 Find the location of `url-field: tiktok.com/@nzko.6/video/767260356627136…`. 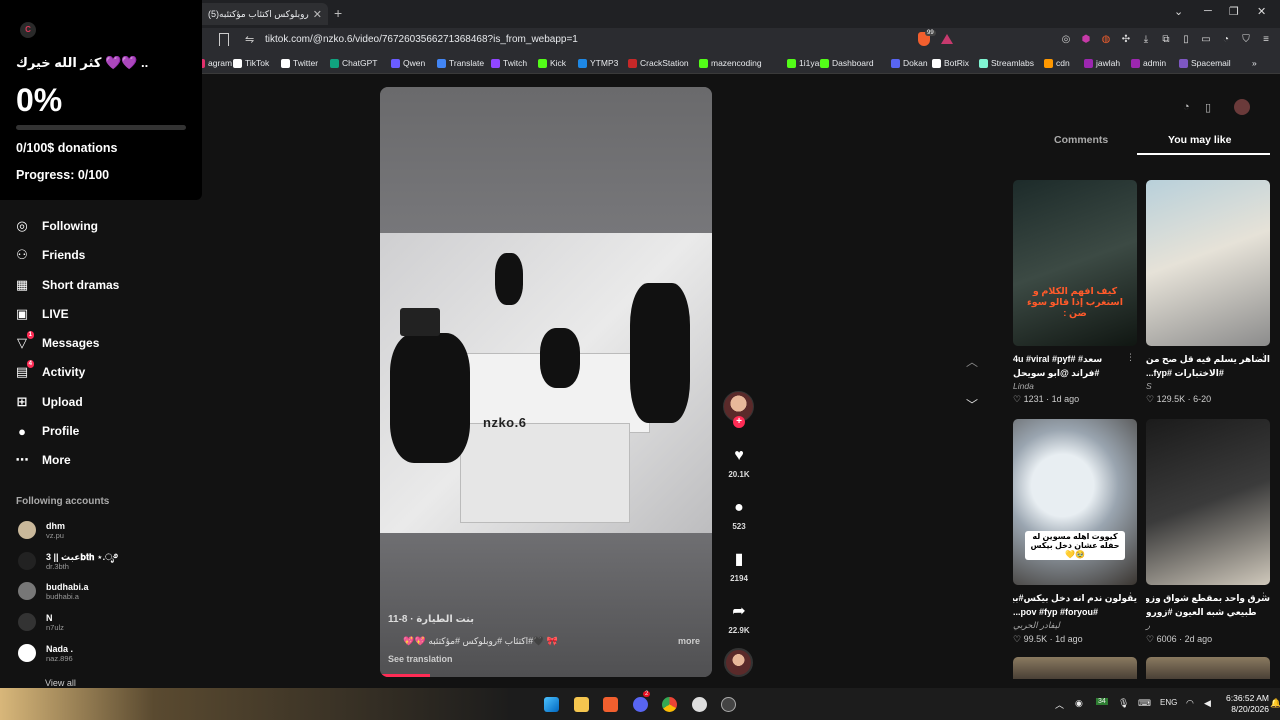

url-field: tiktok.com/@nzko.6/video/767260356627136… is located at coordinates (421, 39).